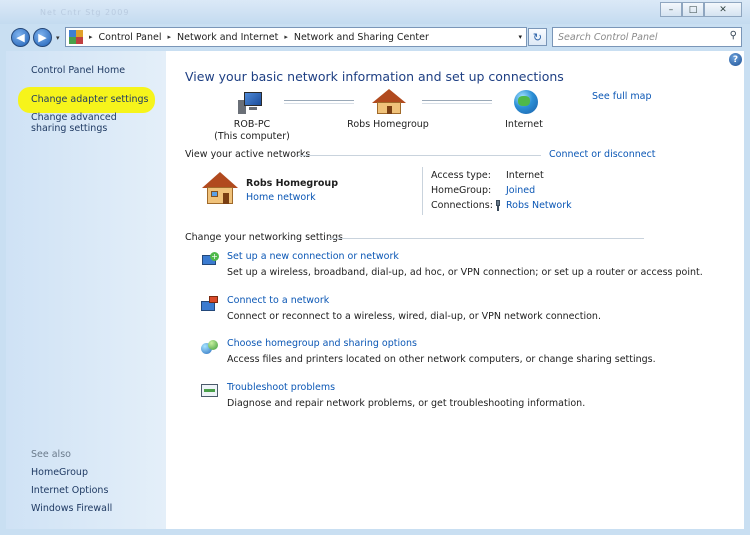 The width and height of the screenshot is (750, 535). What do you see at coordinates (520, 37) in the screenshot?
I see `address-dropdown-button: ▾` at bounding box center [520, 37].